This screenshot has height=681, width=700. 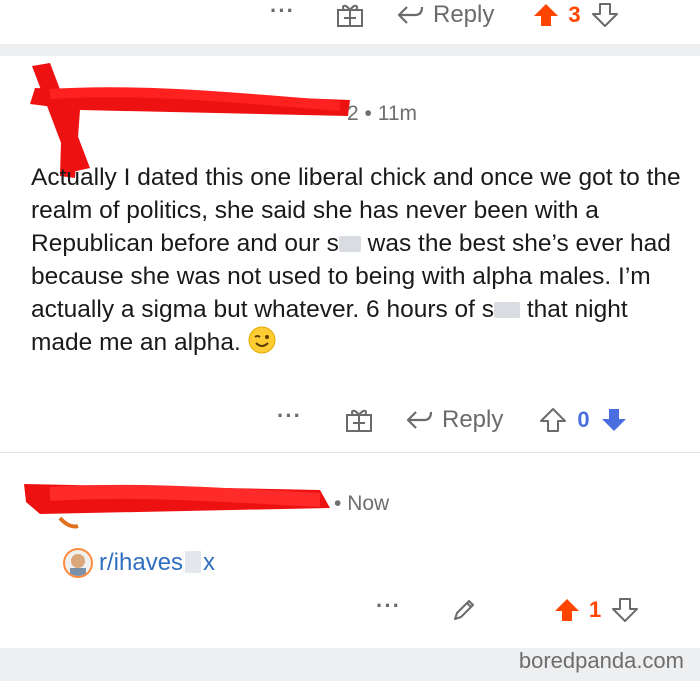 I want to click on vote-score: 3, so click(x=574, y=14).